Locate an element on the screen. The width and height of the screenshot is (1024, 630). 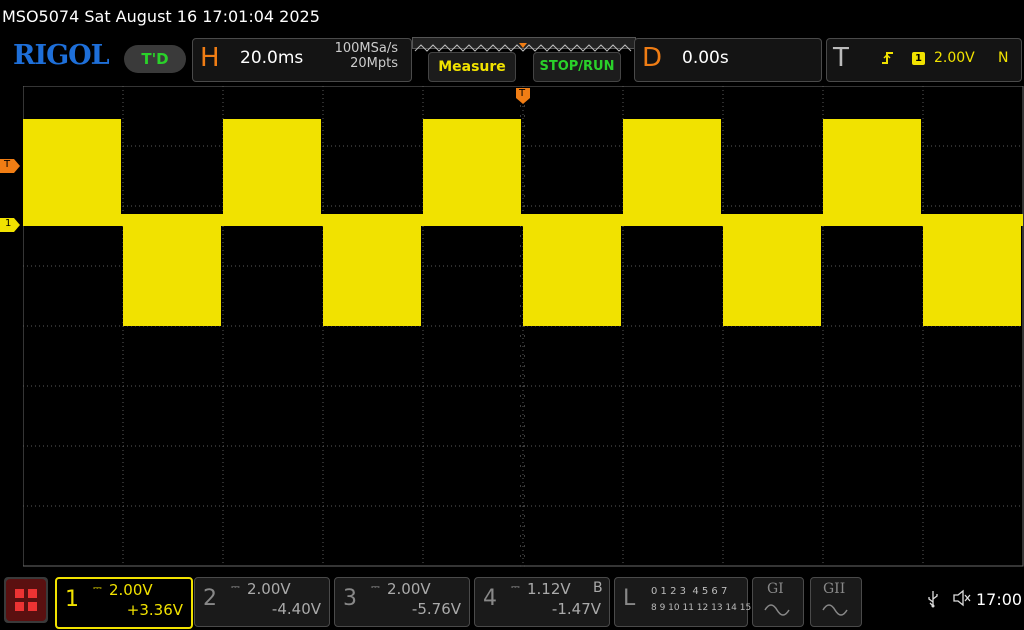
channel1-panel: 1 ⎓ 2.00V +3.36V is located at coordinates (124, 603).